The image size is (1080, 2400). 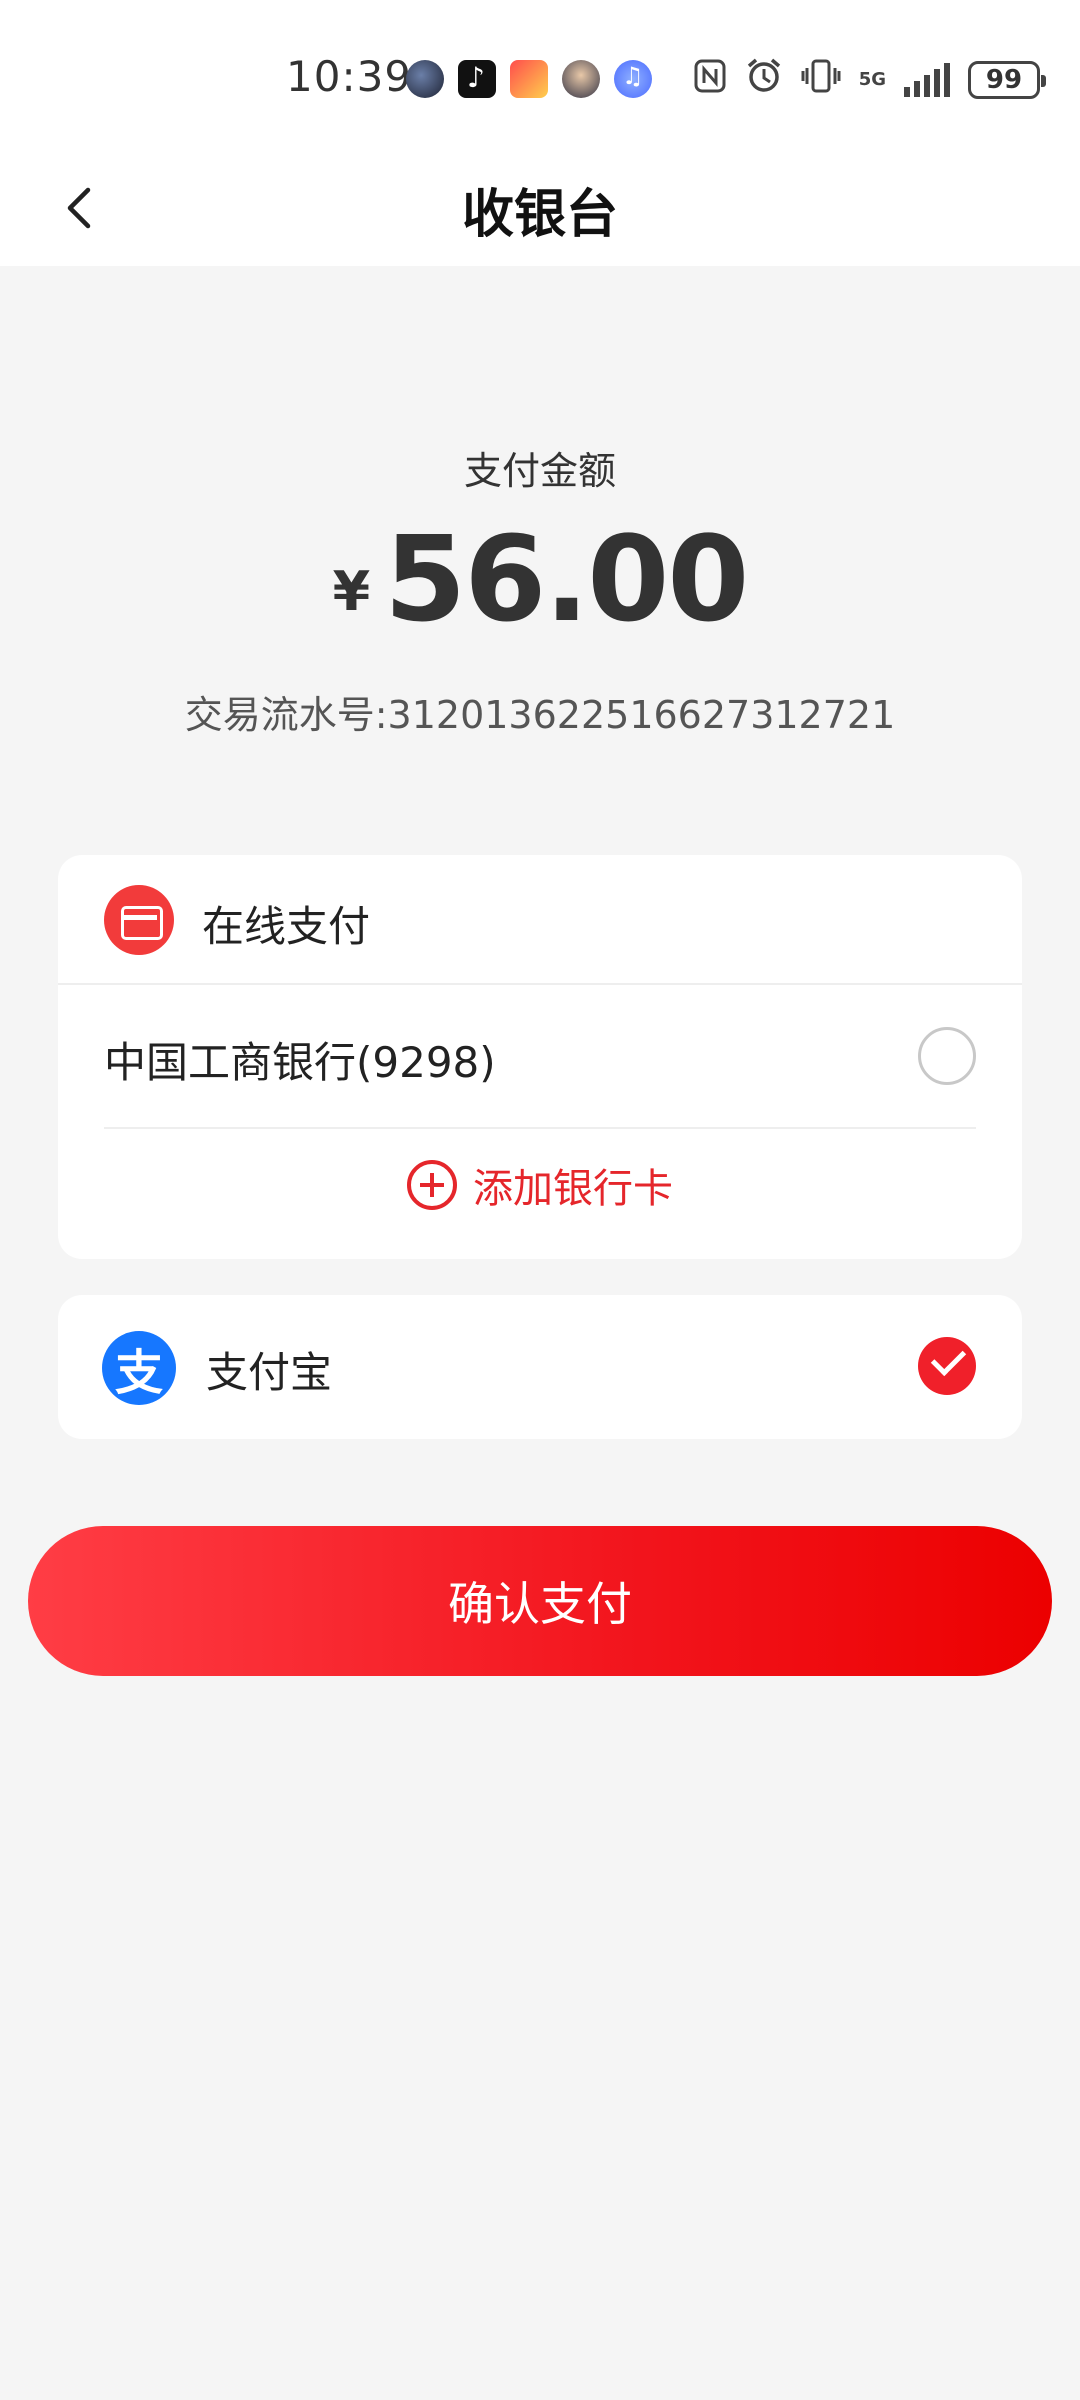 What do you see at coordinates (432, 1185) in the screenshot?
I see `plus-circle-icon` at bounding box center [432, 1185].